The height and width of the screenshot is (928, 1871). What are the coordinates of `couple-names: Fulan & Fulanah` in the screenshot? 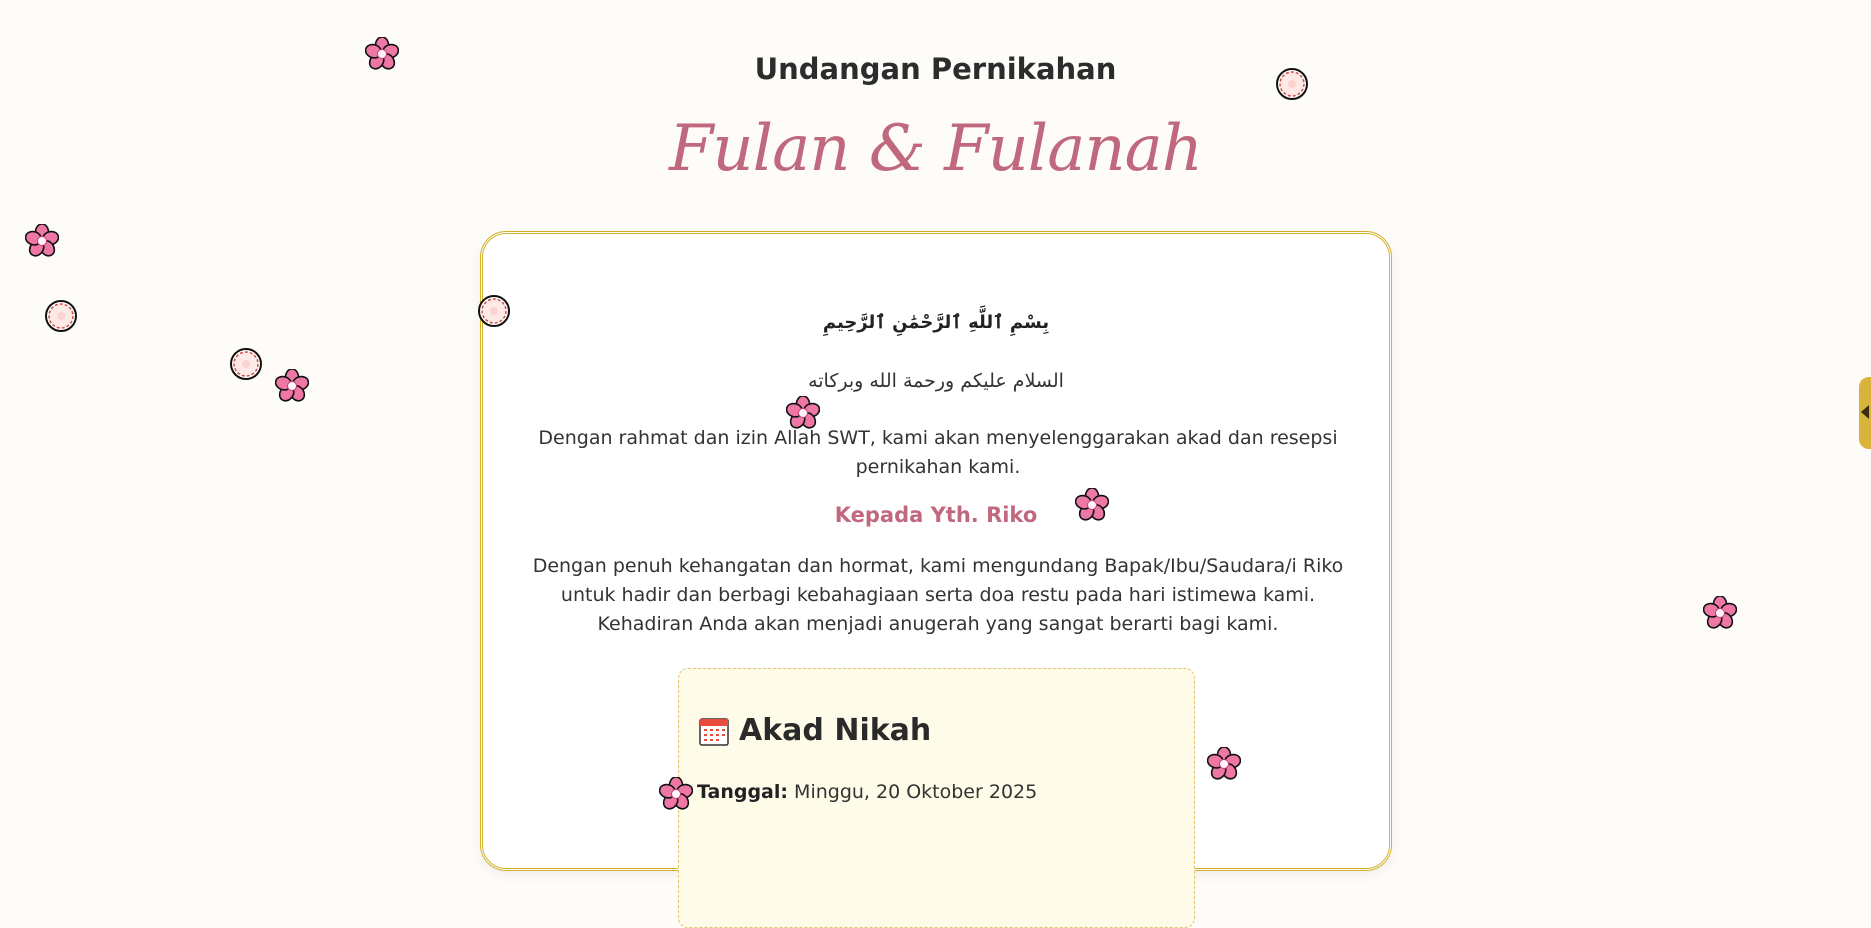 It's located at (936, 149).